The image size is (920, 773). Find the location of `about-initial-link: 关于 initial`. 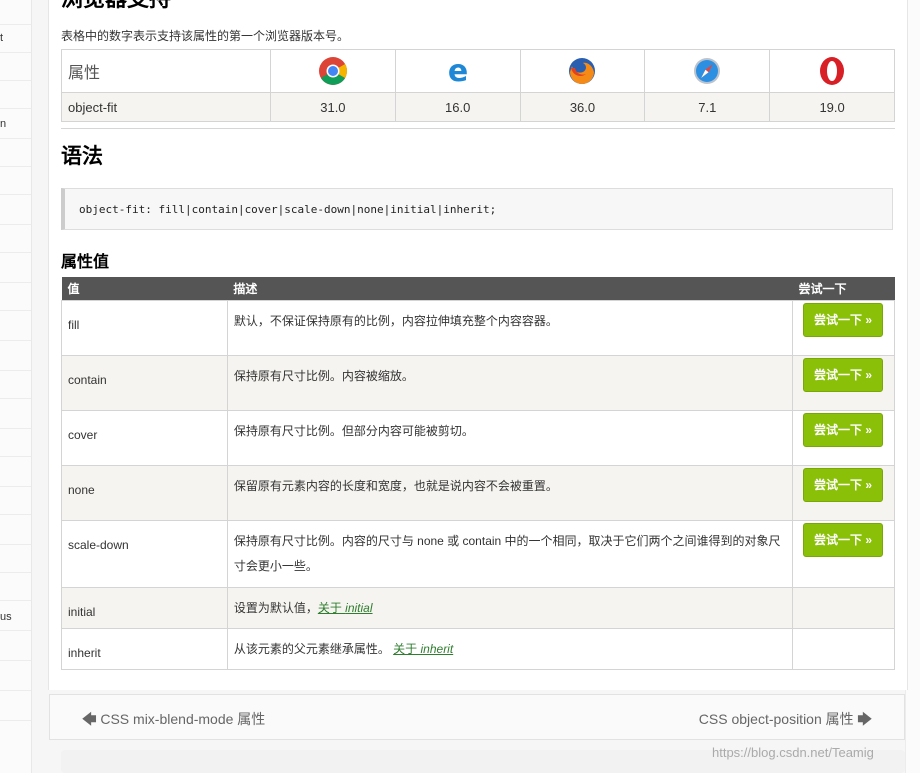

about-initial-link: 关于 initial is located at coordinates (345, 608).